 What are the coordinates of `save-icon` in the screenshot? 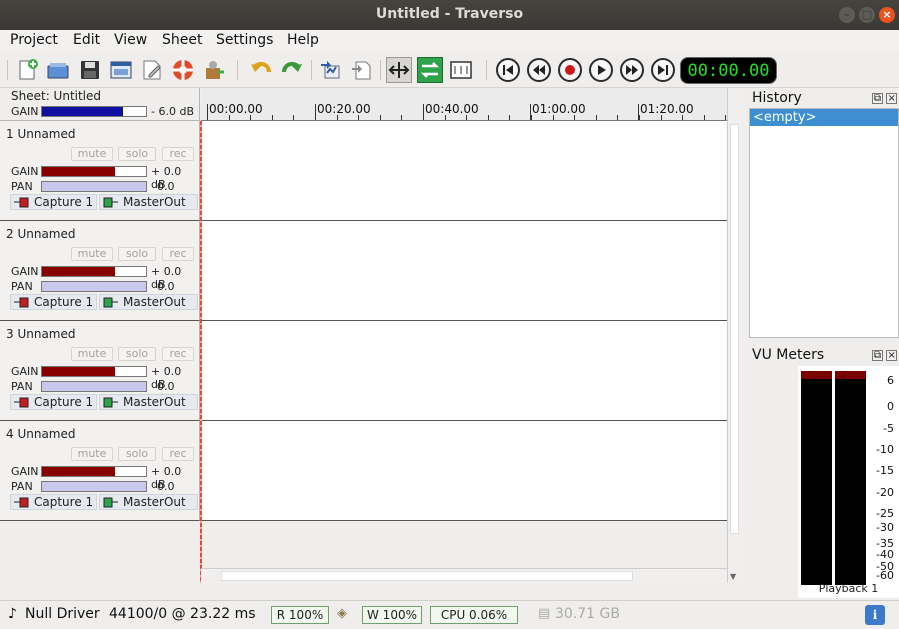 It's located at (90, 70).